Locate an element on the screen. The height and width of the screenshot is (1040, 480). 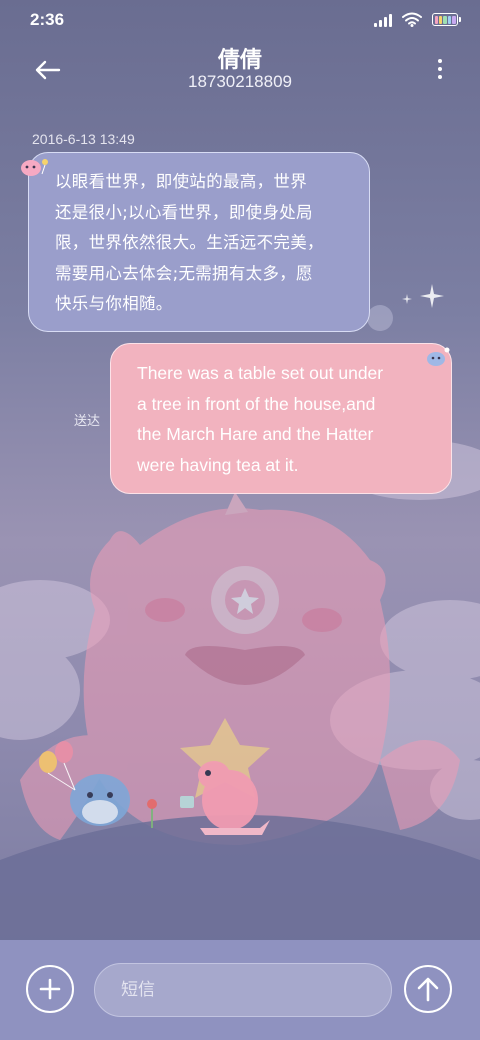
message-line: 限，世界依然很大。生活远不完美， is located at coordinates (189, 242).